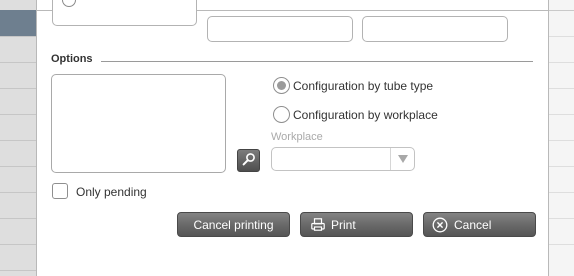  I want to click on top-partial-radio, so click(69, 3).